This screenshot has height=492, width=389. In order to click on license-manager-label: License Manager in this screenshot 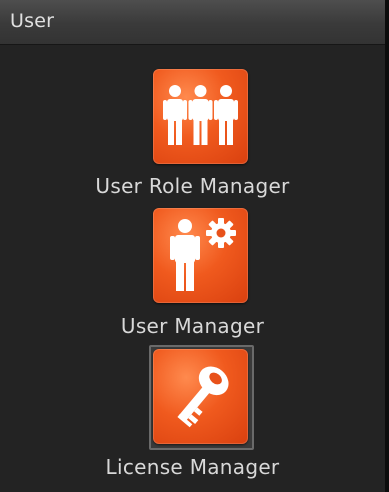, I will do `click(192, 467)`.